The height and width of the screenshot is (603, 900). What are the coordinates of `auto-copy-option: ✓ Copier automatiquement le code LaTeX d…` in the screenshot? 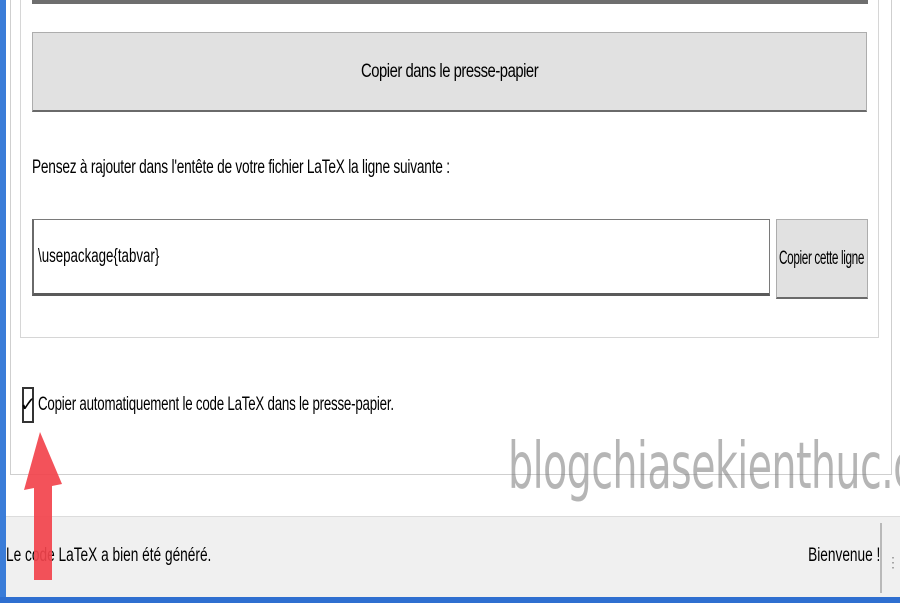 It's located at (282, 405).